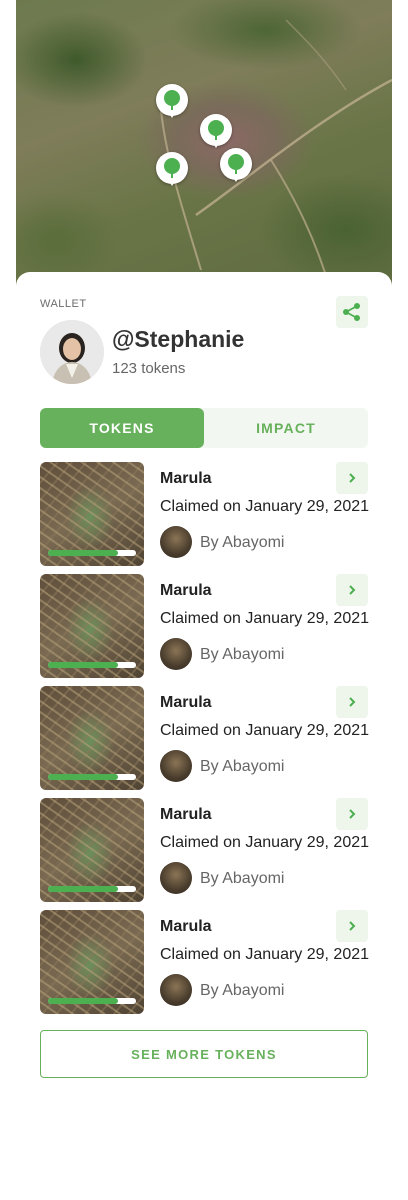  What do you see at coordinates (149, 368) in the screenshot?
I see `token-count: 123 tokens` at bounding box center [149, 368].